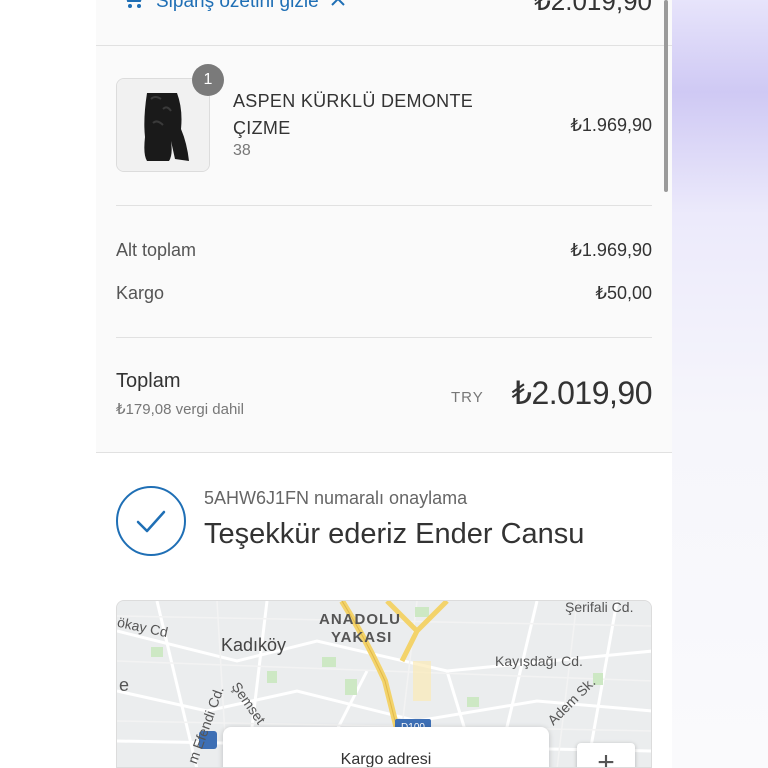 Image resolution: width=768 pixels, height=768 pixels. Describe the element at coordinates (48, 384) in the screenshot. I see `left-backdrop` at that location.